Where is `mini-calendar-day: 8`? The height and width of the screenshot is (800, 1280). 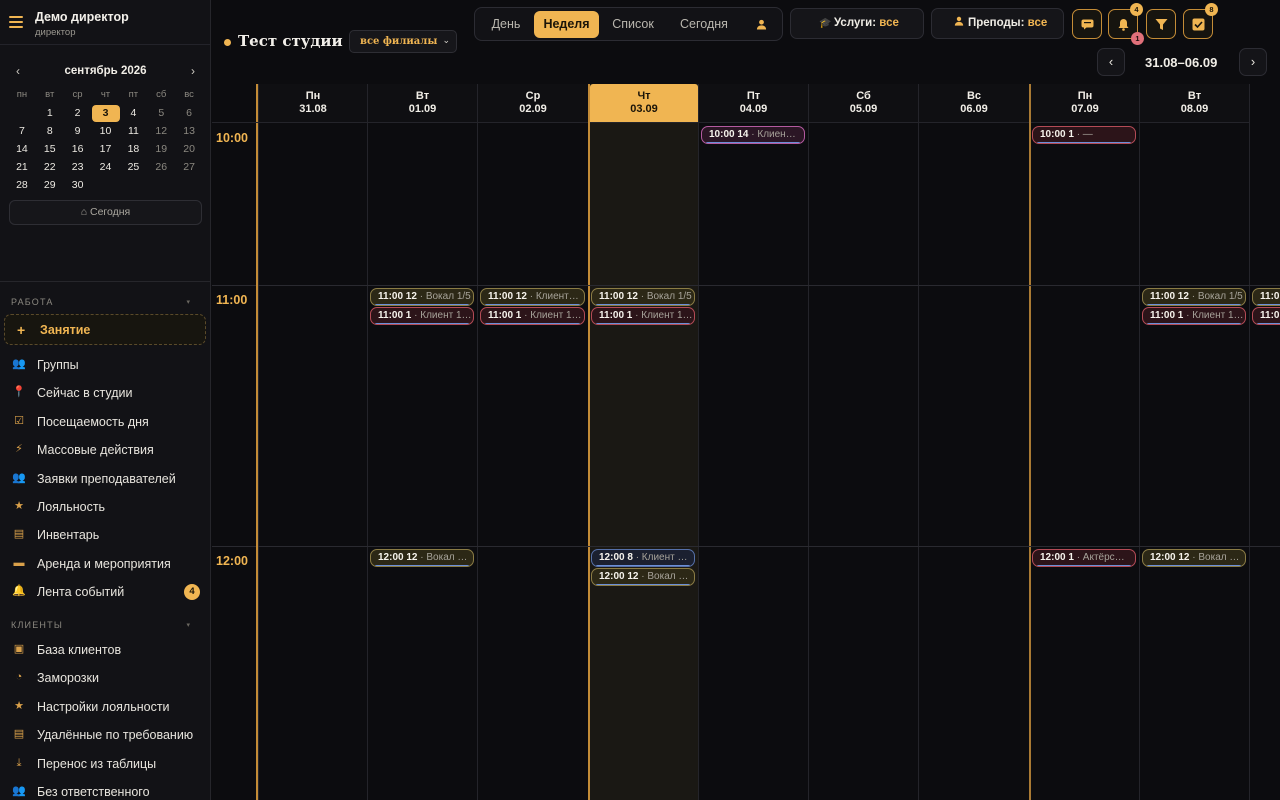 mini-calendar-day: 8 is located at coordinates (50, 131).